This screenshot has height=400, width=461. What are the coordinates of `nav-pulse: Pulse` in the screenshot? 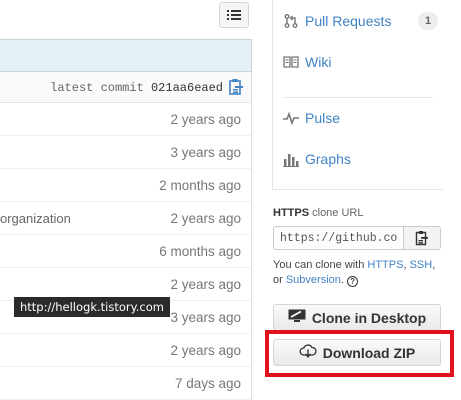 It's located at (311, 118).